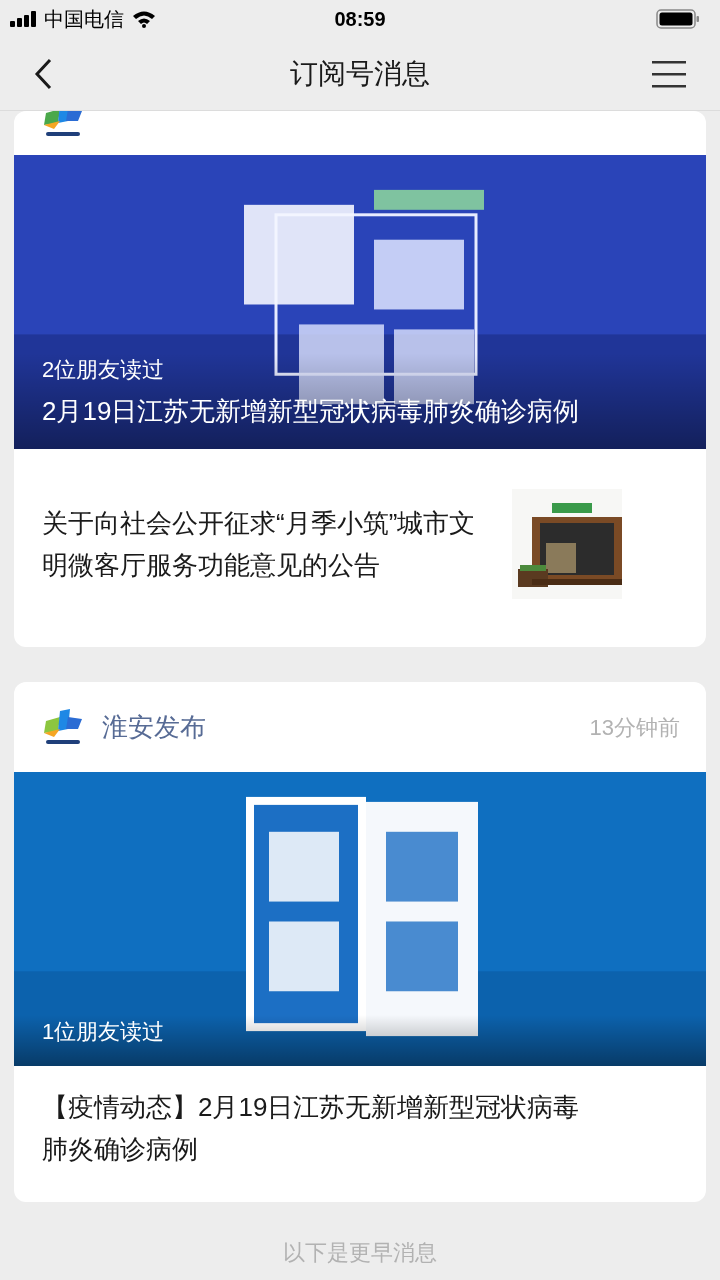 This screenshot has height=1280, width=720. I want to click on article-row: 关于向社会公开征求“月季小筑”城市文明微客厅服务功能意见的公告, so click(360, 548).